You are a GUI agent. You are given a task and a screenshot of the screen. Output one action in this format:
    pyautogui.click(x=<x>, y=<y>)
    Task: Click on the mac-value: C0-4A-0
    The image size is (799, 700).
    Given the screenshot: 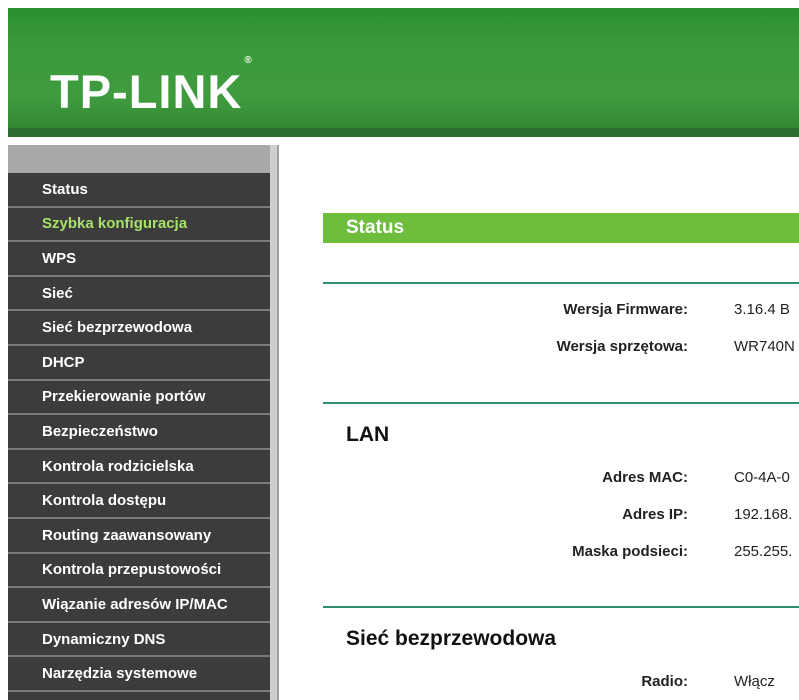 What is the action you would take?
    pyautogui.click(x=762, y=477)
    